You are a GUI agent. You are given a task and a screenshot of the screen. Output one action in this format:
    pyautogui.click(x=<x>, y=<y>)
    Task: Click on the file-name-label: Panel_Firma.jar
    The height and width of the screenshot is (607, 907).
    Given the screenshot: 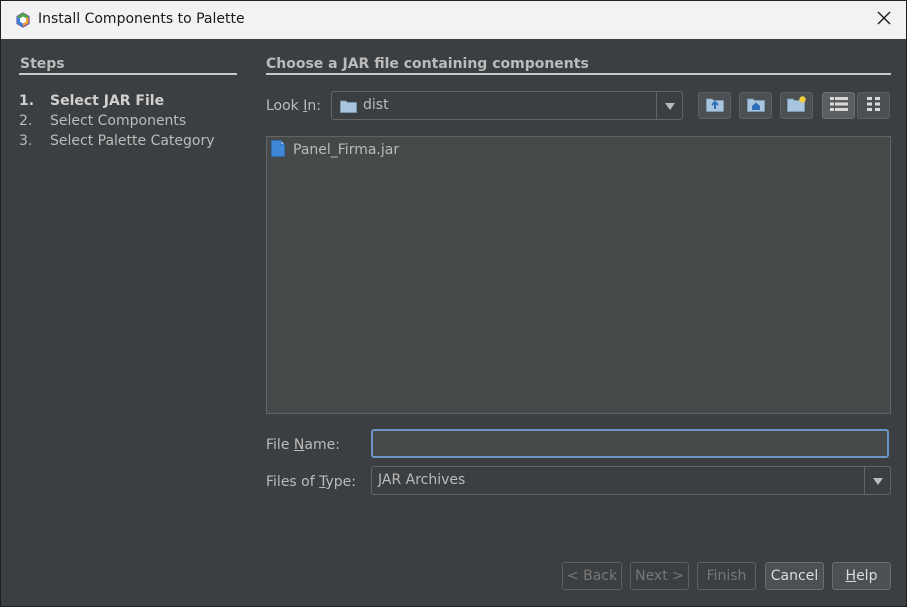 What is the action you would take?
    pyautogui.click(x=346, y=150)
    